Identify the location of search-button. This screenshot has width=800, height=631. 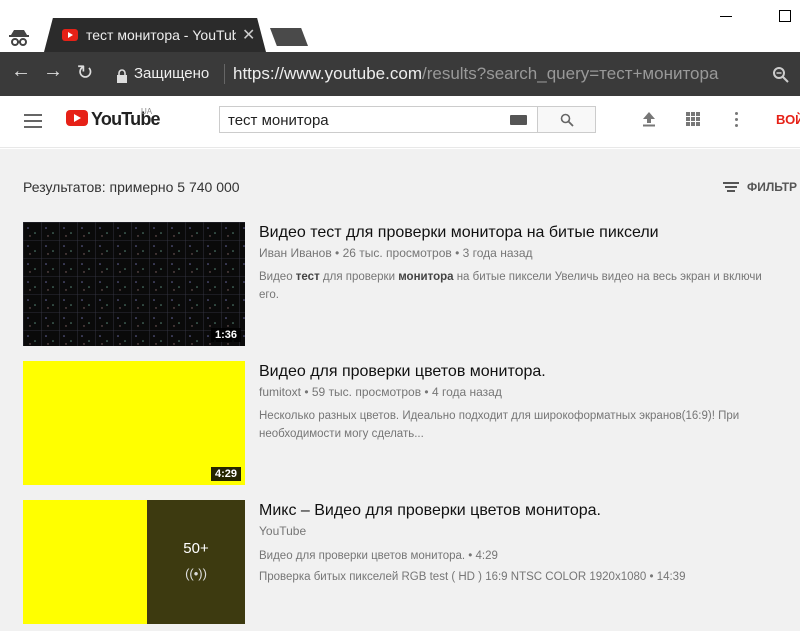
(566, 119).